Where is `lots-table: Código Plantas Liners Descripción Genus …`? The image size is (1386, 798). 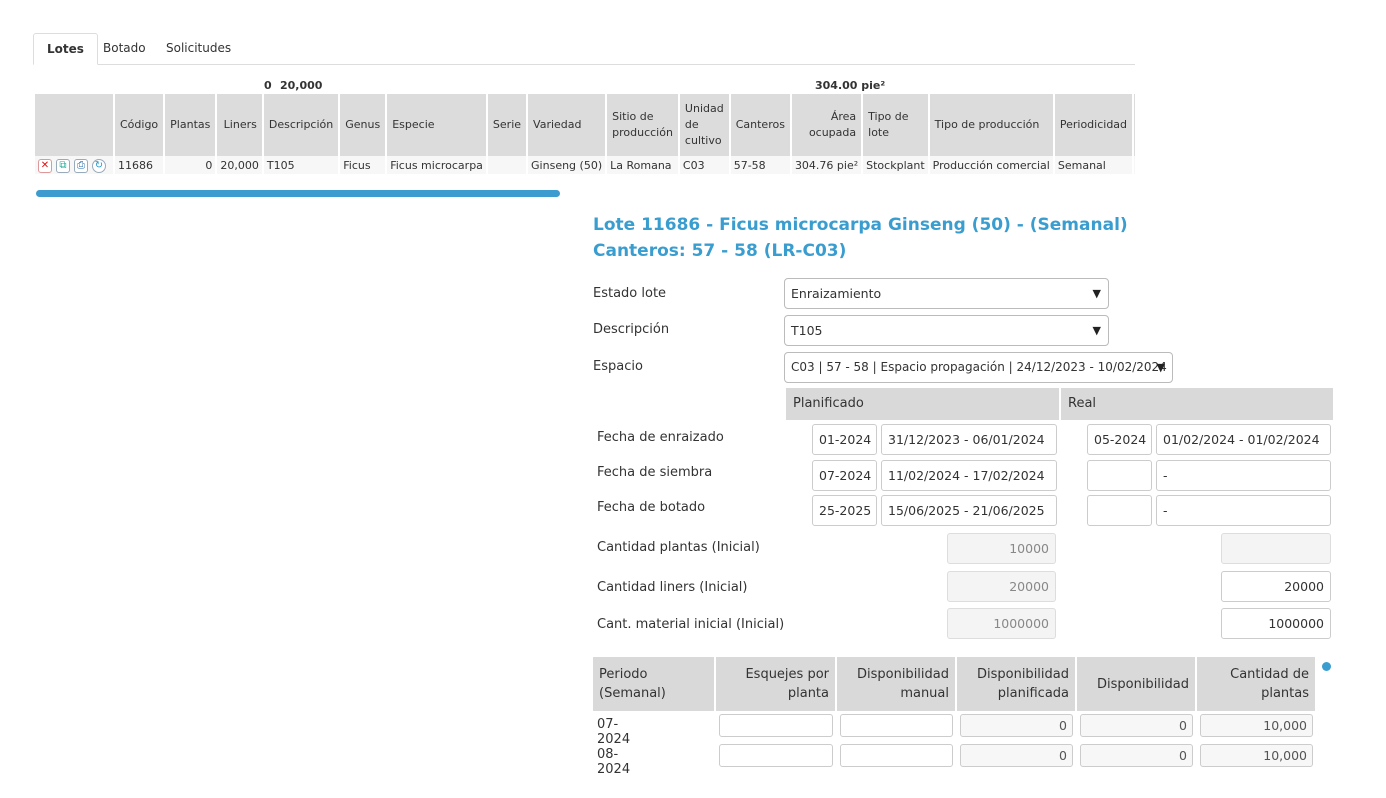 lots-table: Código Plantas Liners Descripción Genus … is located at coordinates (584, 134).